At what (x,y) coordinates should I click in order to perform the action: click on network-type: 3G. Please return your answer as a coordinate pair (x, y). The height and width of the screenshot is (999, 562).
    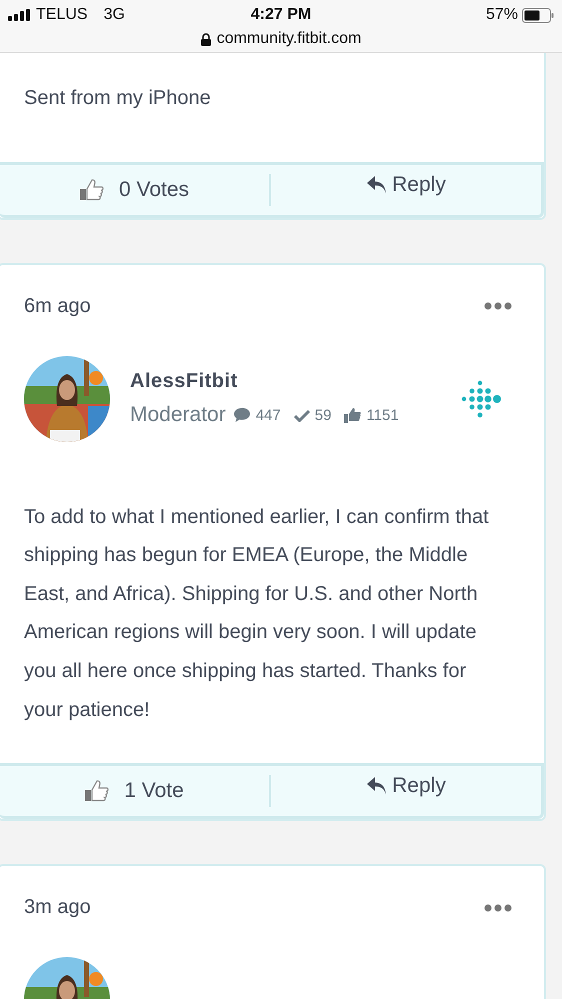
    Looking at the image, I should click on (114, 15).